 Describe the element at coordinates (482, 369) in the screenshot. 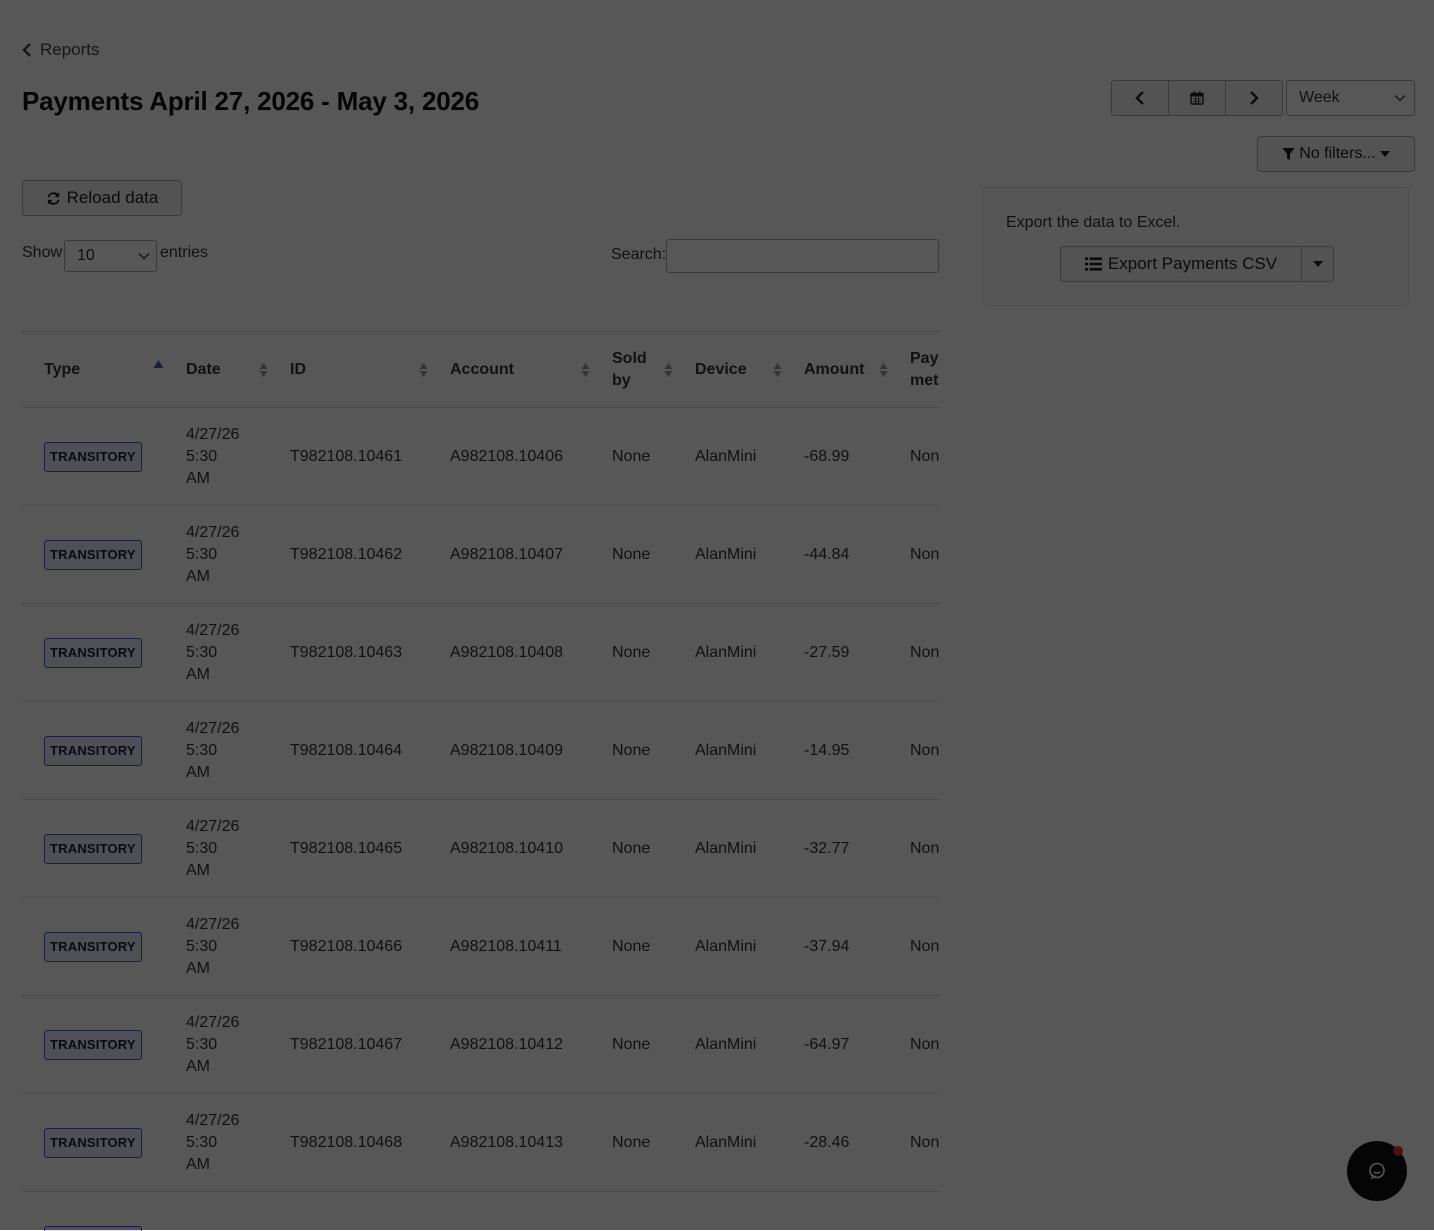

I see `column-header-label: Account` at that location.